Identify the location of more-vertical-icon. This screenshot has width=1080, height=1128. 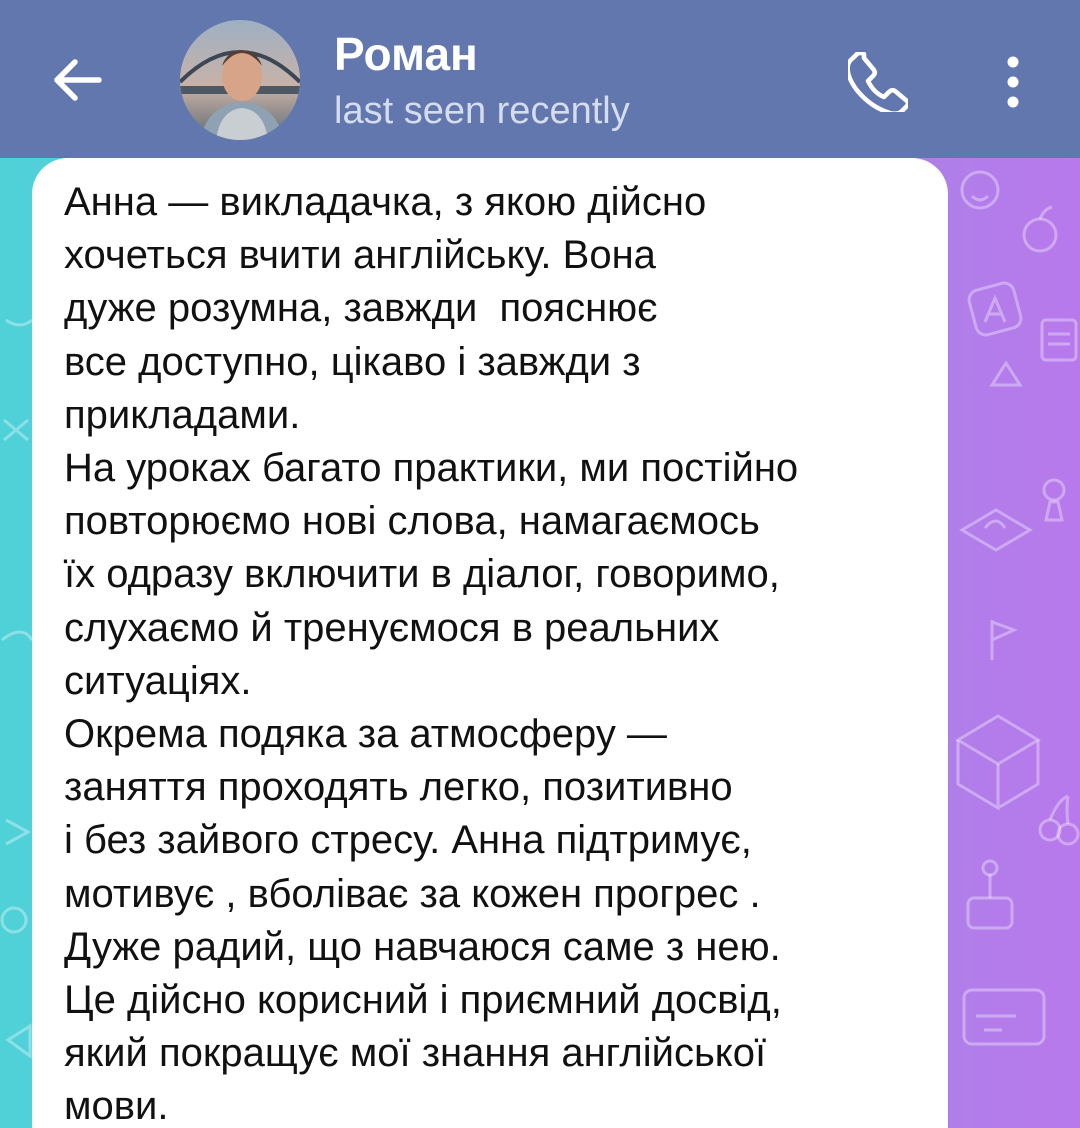
(1013, 82).